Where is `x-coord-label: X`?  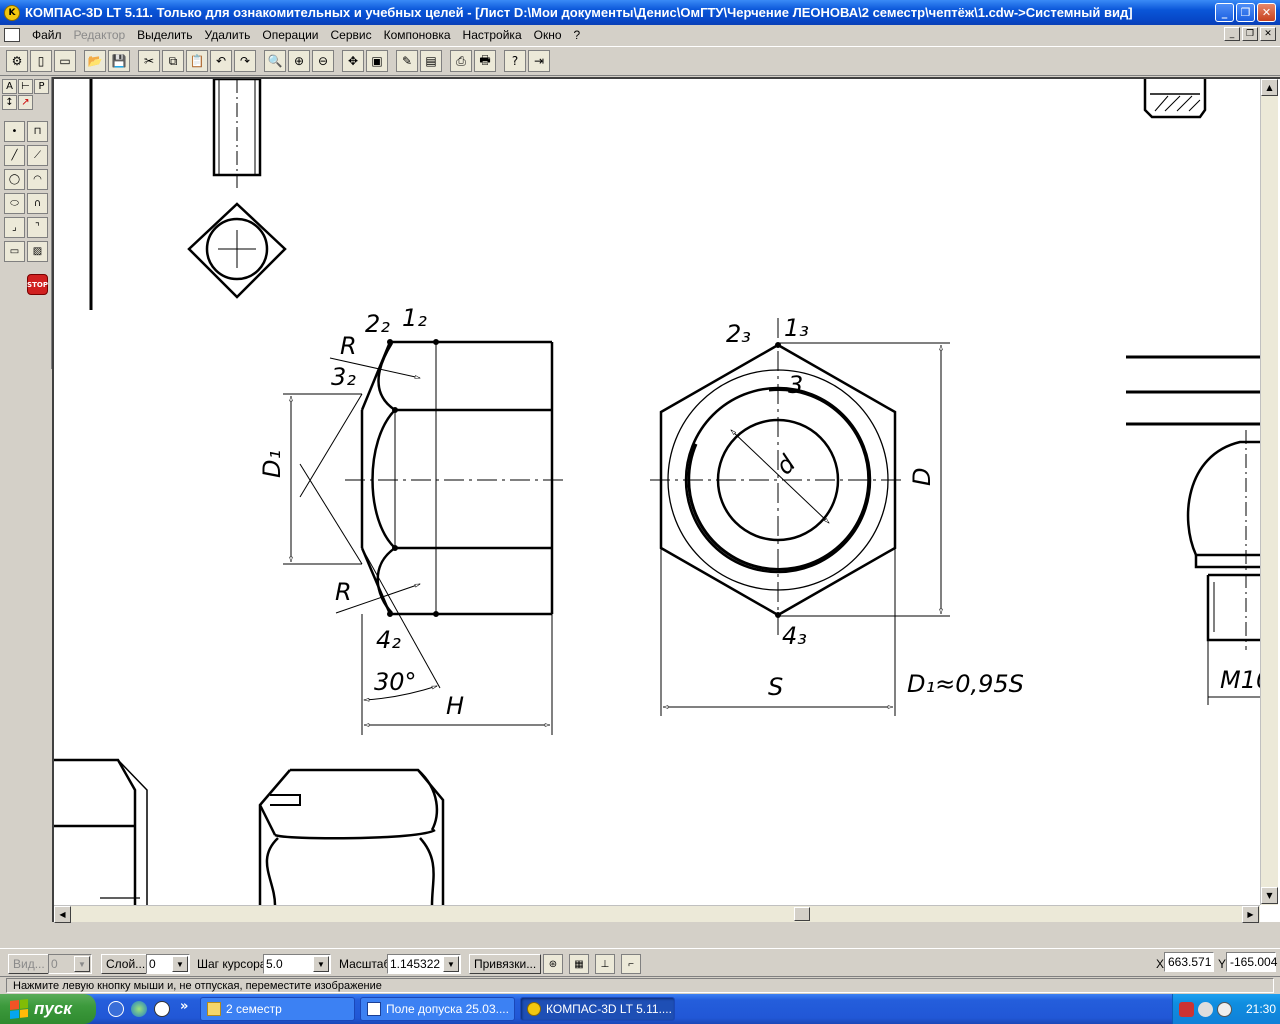
x-coord-label: X is located at coordinates (1160, 964).